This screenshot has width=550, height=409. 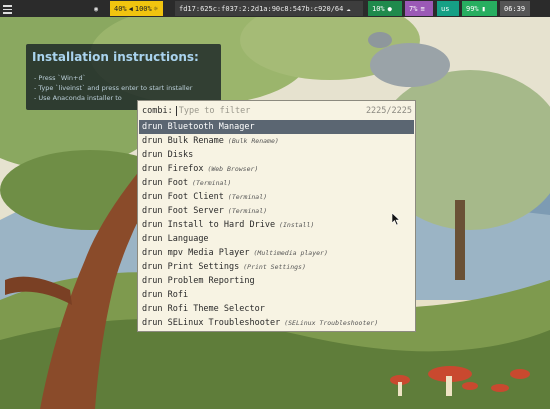 I want to click on entry-name: Bluetooth Manager, so click(x=211, y=127).